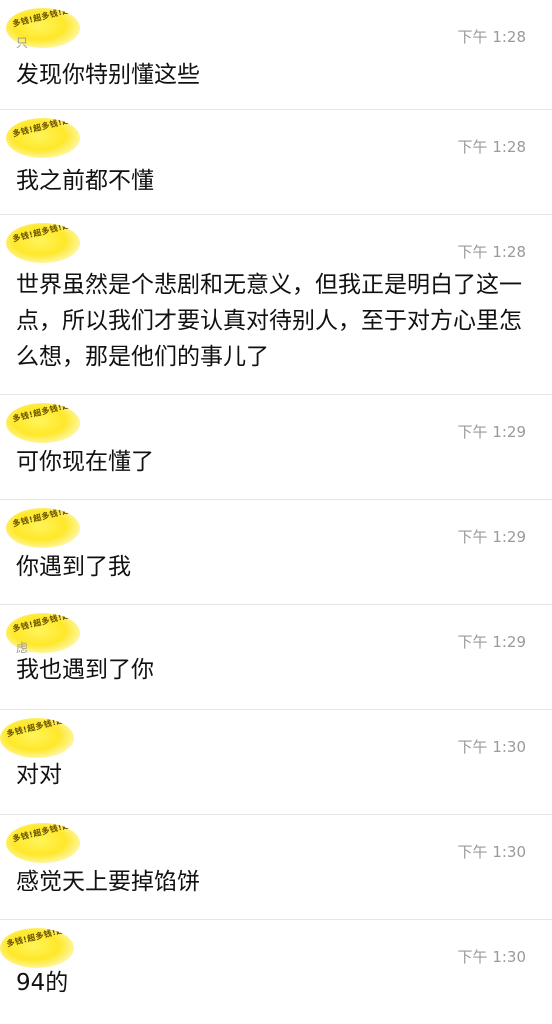  Describe the element at coordinates (85, 181) in the screenshot. I see `message-text: 我之前都不懂` at that location.